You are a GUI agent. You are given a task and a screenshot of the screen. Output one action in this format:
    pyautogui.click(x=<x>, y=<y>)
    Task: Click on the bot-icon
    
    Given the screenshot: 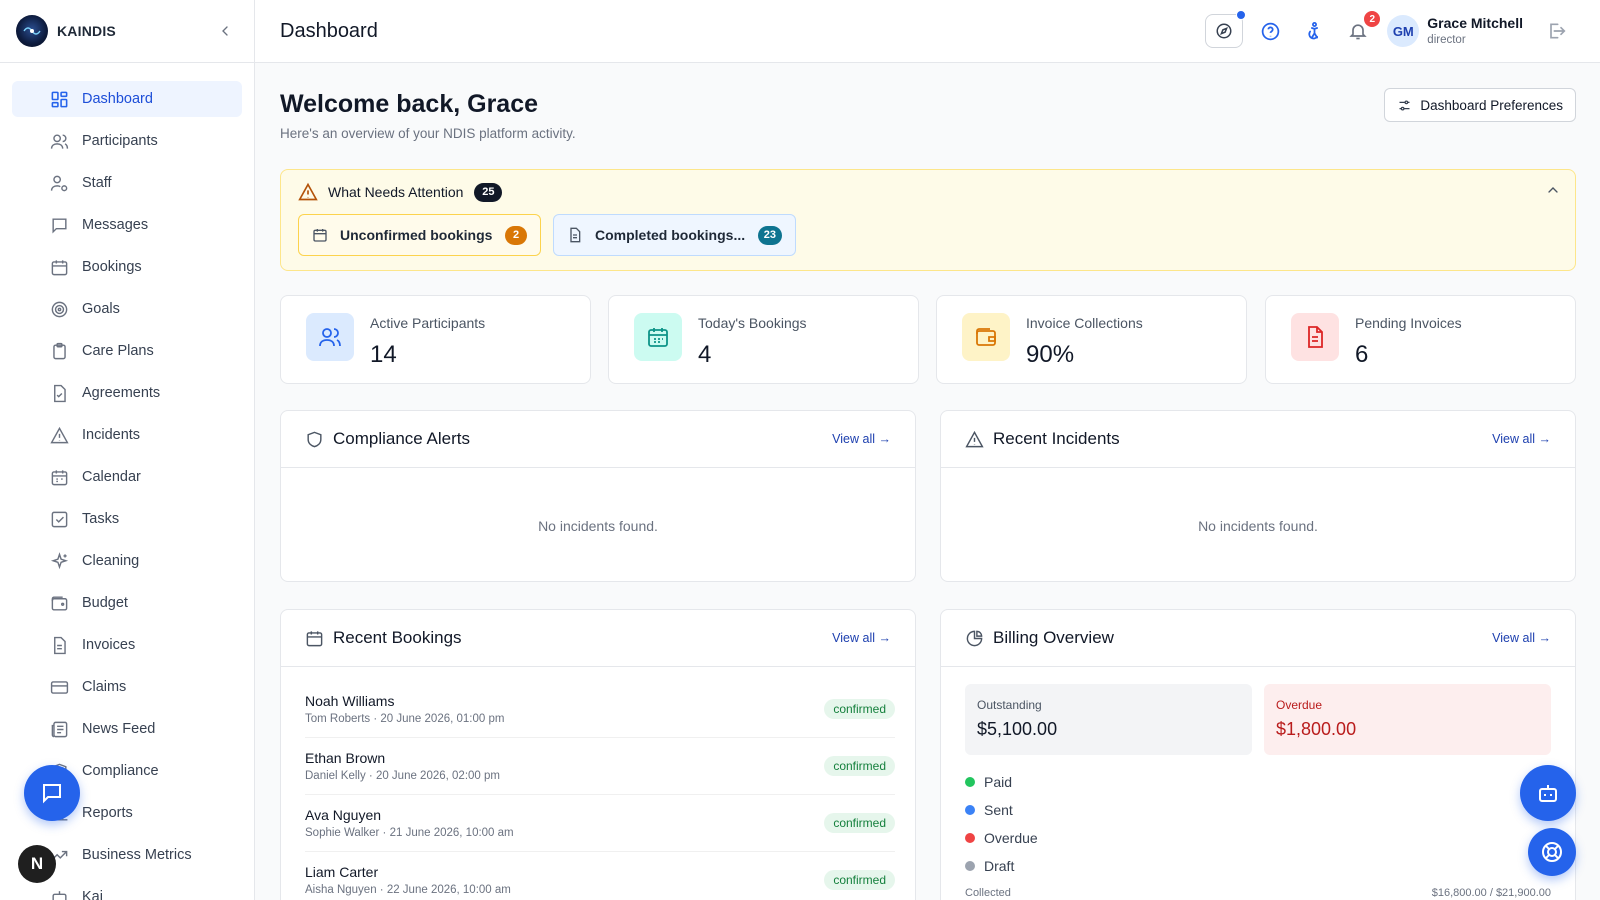 What is the action you would take?
    pyautogui.click(x=1548, y=793)
    